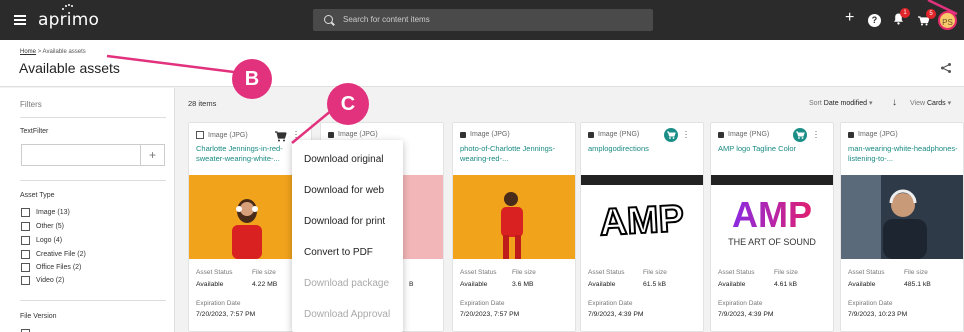 This screenshot has height=332, width=964. I want to click on help-icon: ?, so click(874, 20).